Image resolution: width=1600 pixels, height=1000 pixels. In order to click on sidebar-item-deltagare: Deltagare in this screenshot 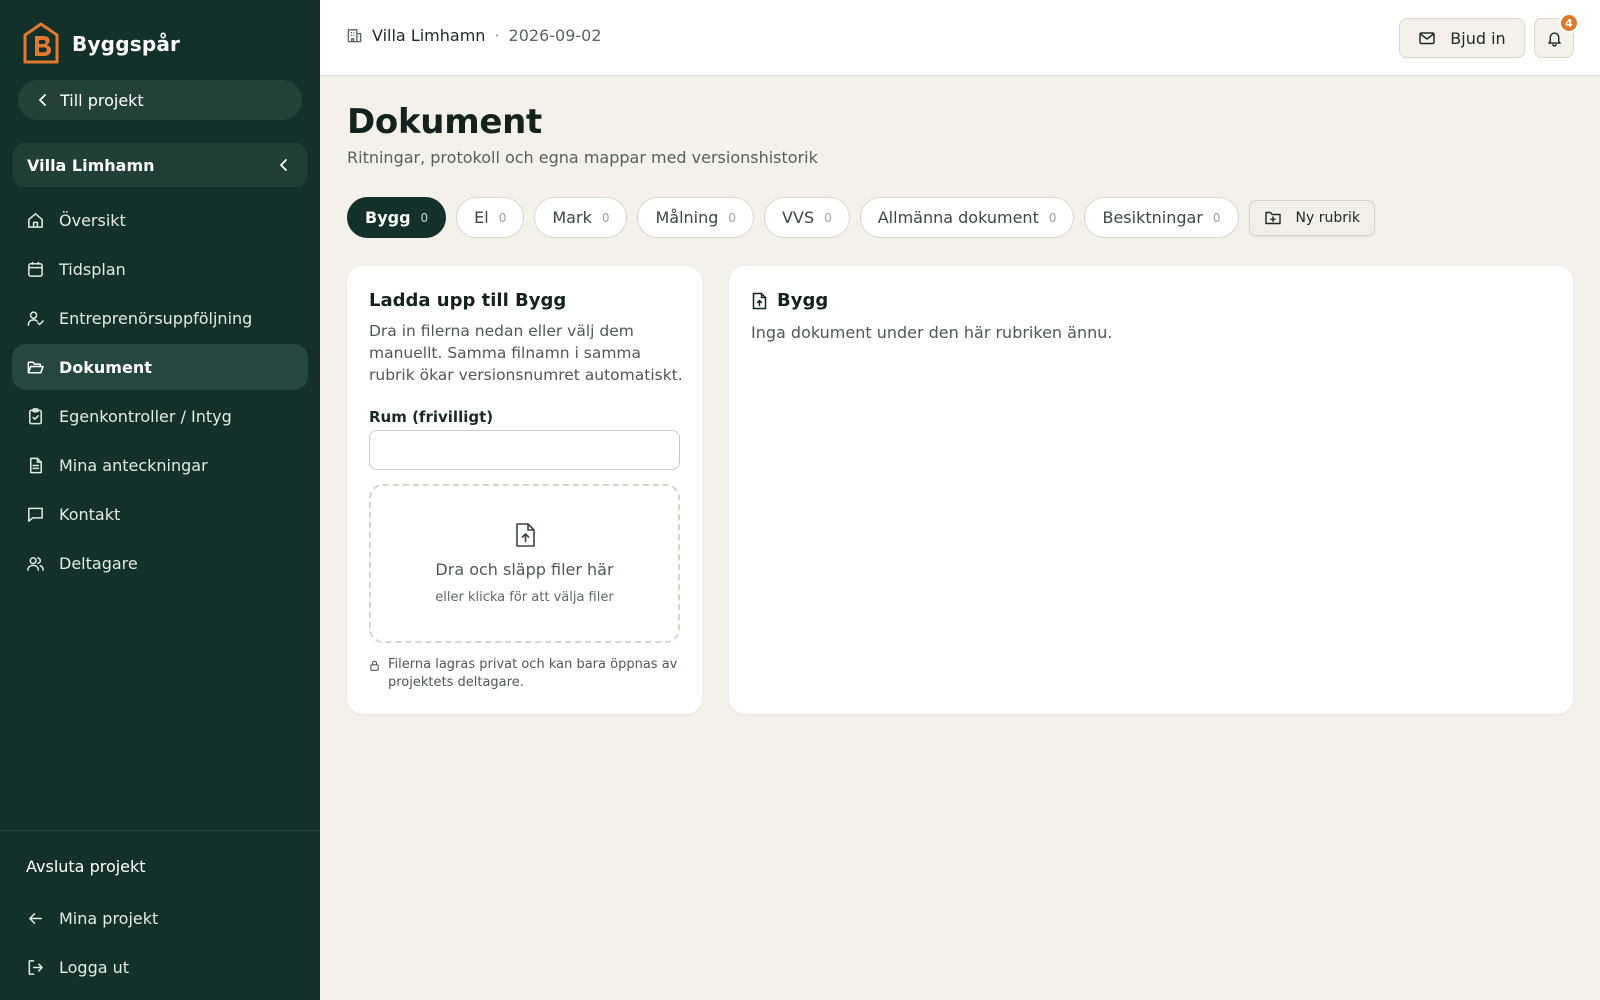, I will do `click(160, 563)`.